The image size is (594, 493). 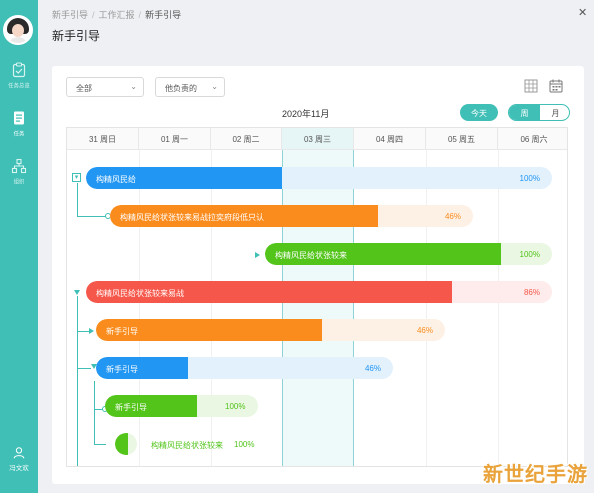 I want to click on clipboard-icon, so click(x=19, y=70).